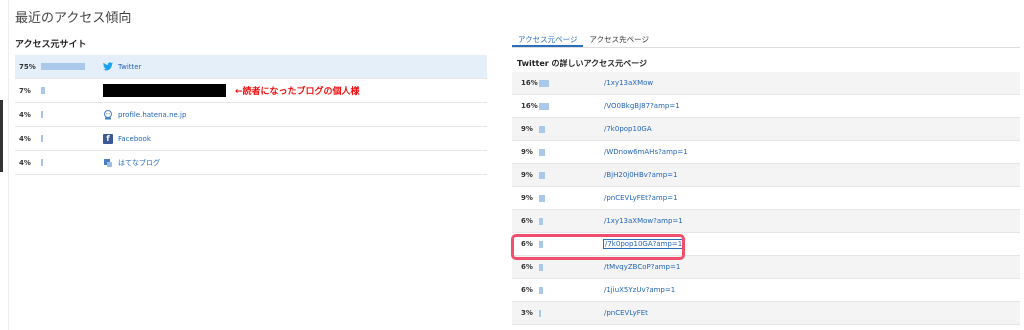 The height and width of the screenshot is (330, 1024). What do you see at coordinates (766, 221) in the screenshot?
I see `twitter-page-row: 6% /1xy13aXMow?amp=1` at bounding box center [766, 221].